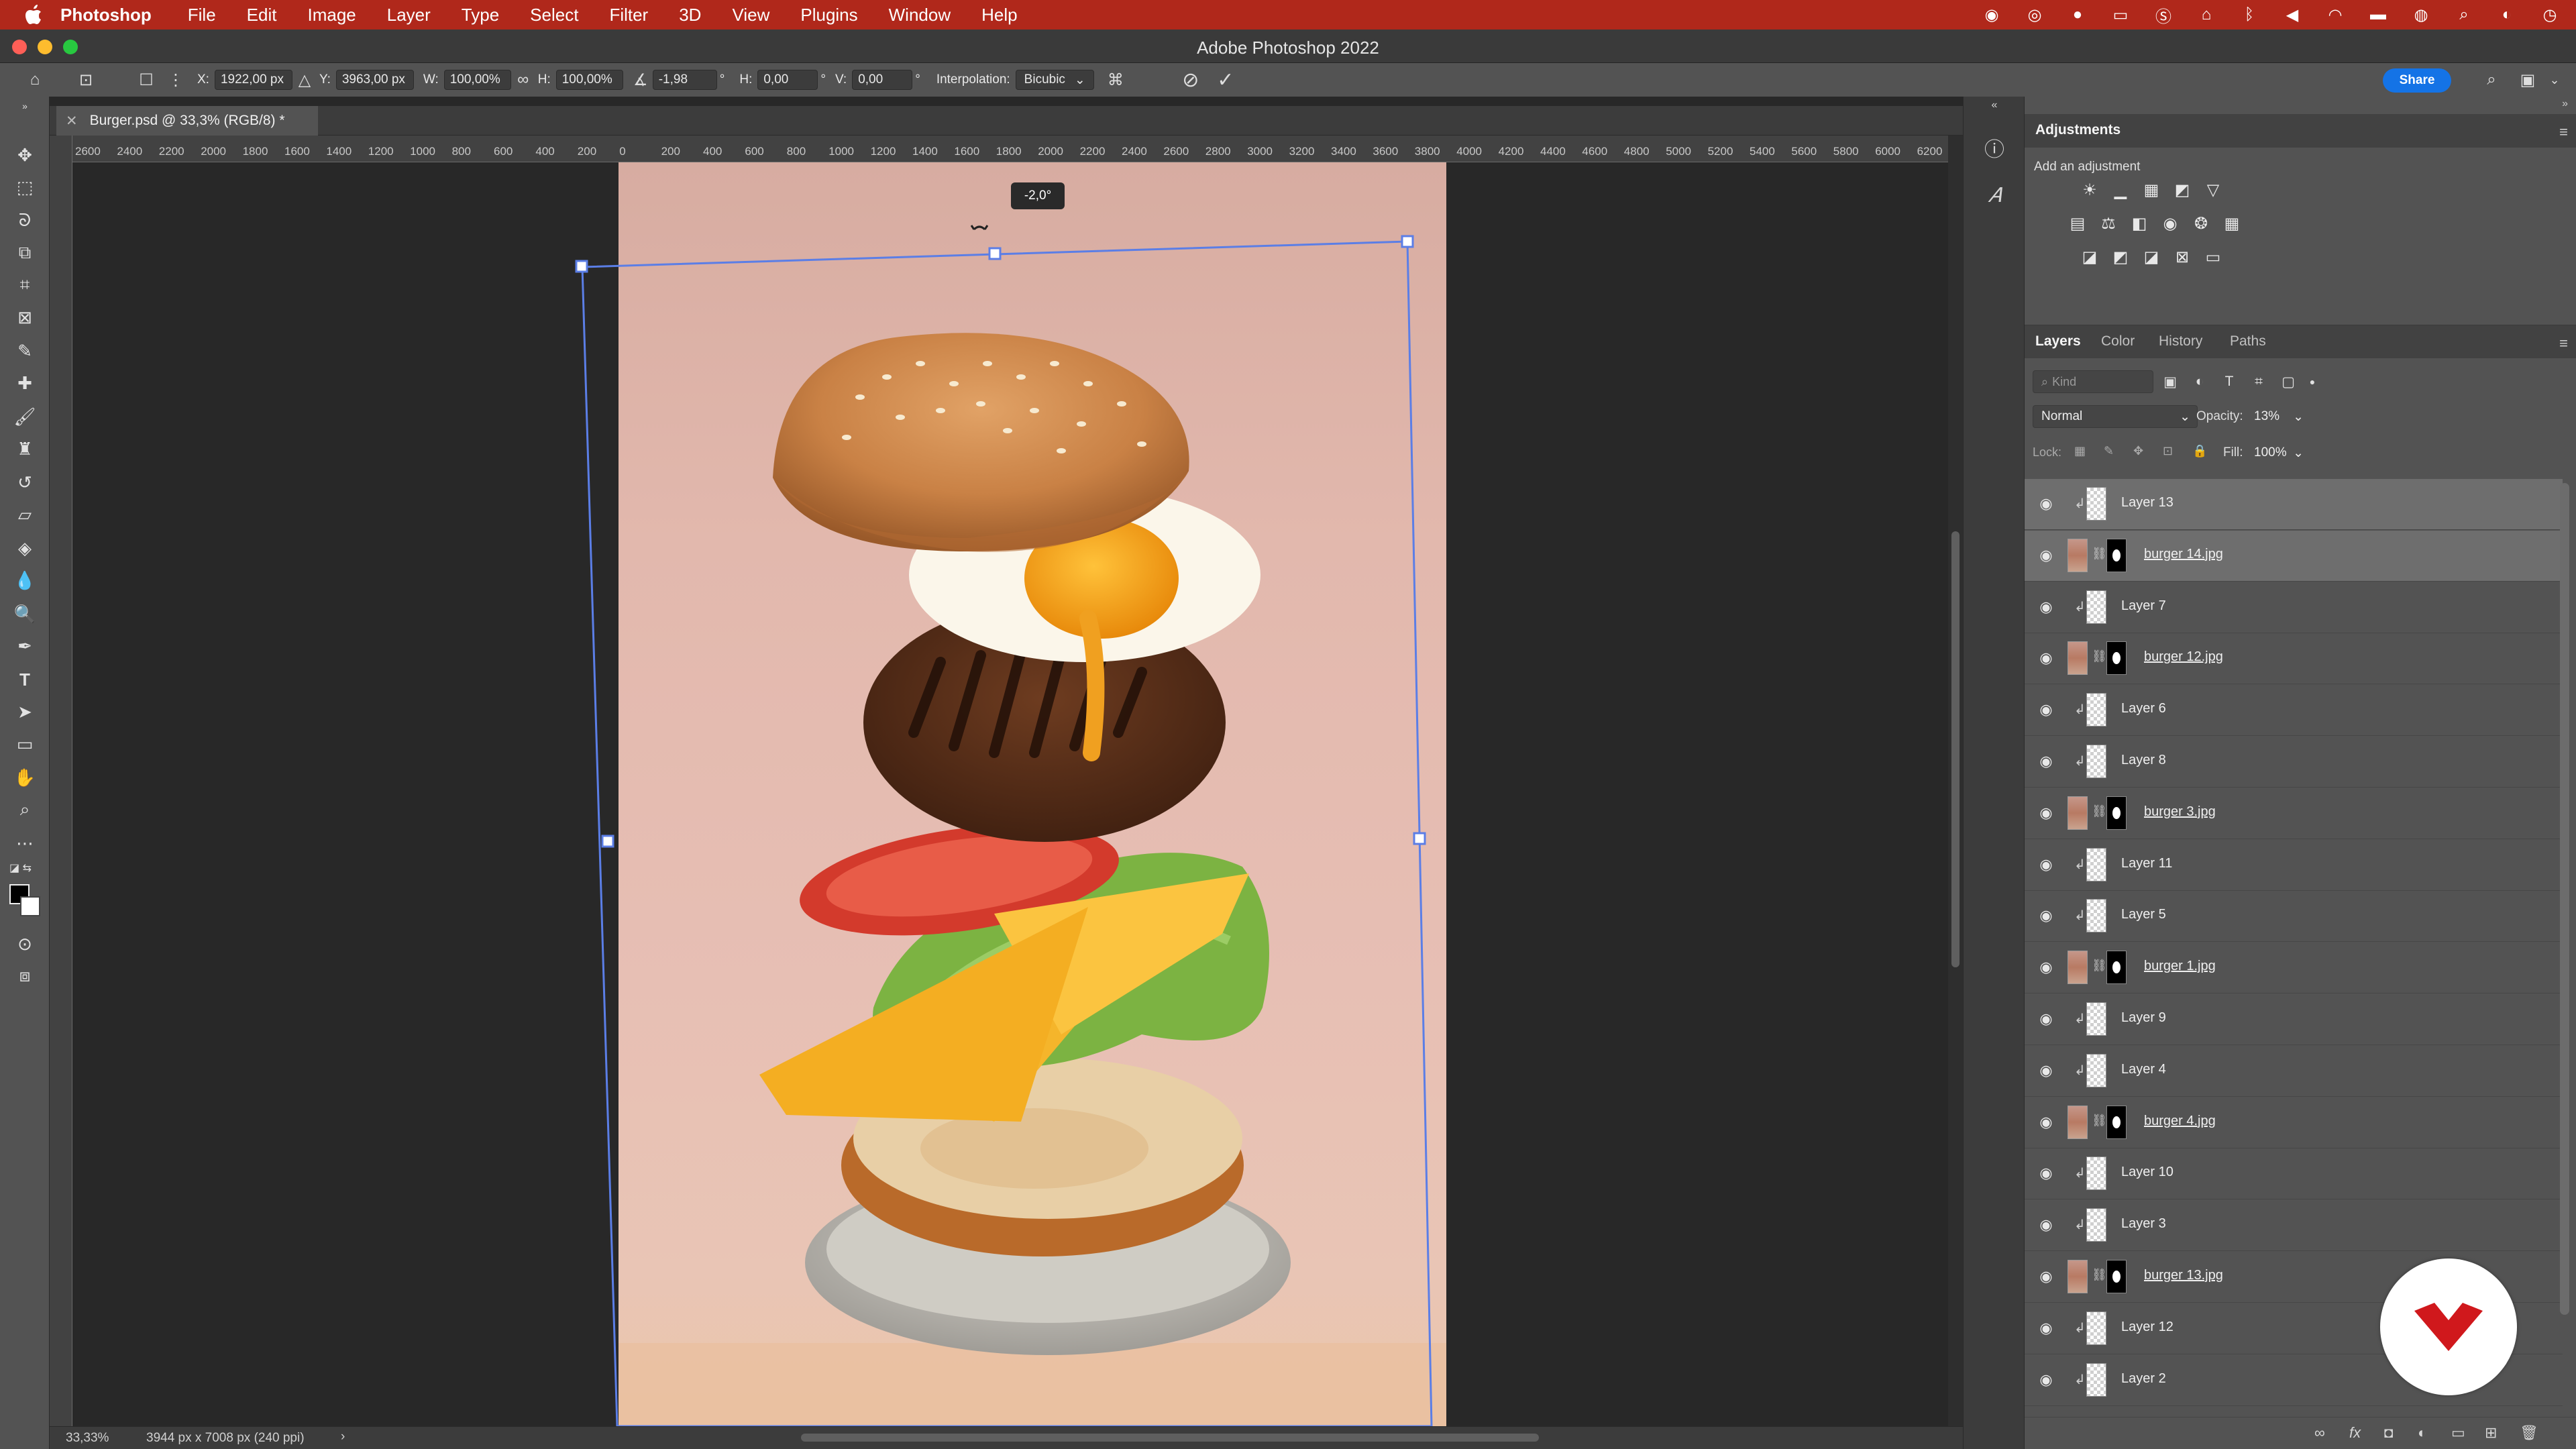  I want to click on width-field: 100,00%, so click(477, 80).